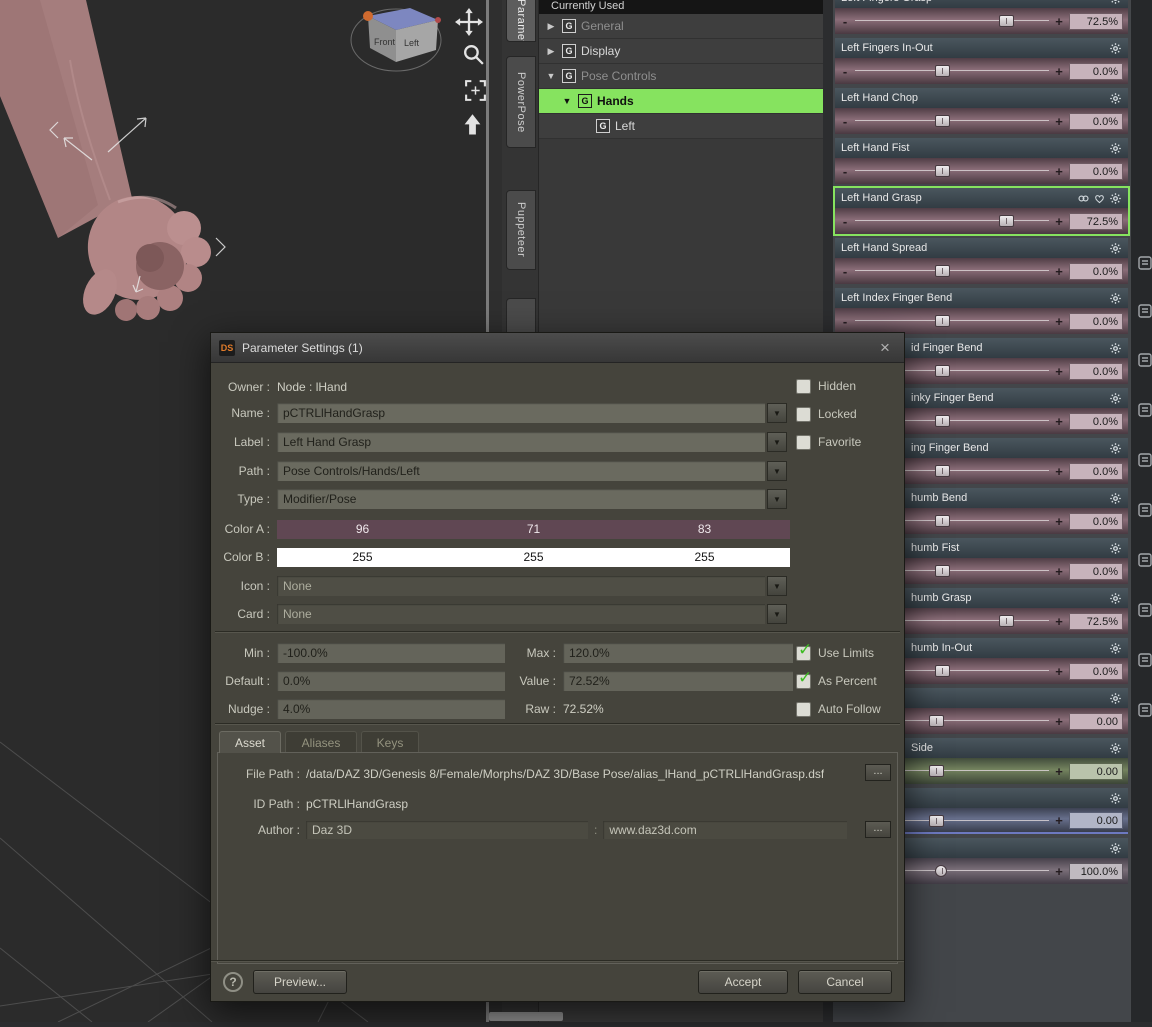 The image size is (1152, 1027). Describe the element at coordinates (105, 160) in the screenshot. I see `hand-model` at that location.